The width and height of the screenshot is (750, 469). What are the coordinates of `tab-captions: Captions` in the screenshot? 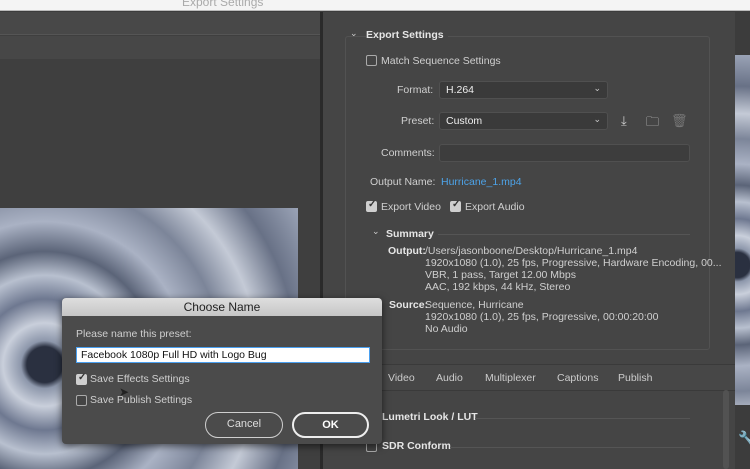 It's located at (577, 378).